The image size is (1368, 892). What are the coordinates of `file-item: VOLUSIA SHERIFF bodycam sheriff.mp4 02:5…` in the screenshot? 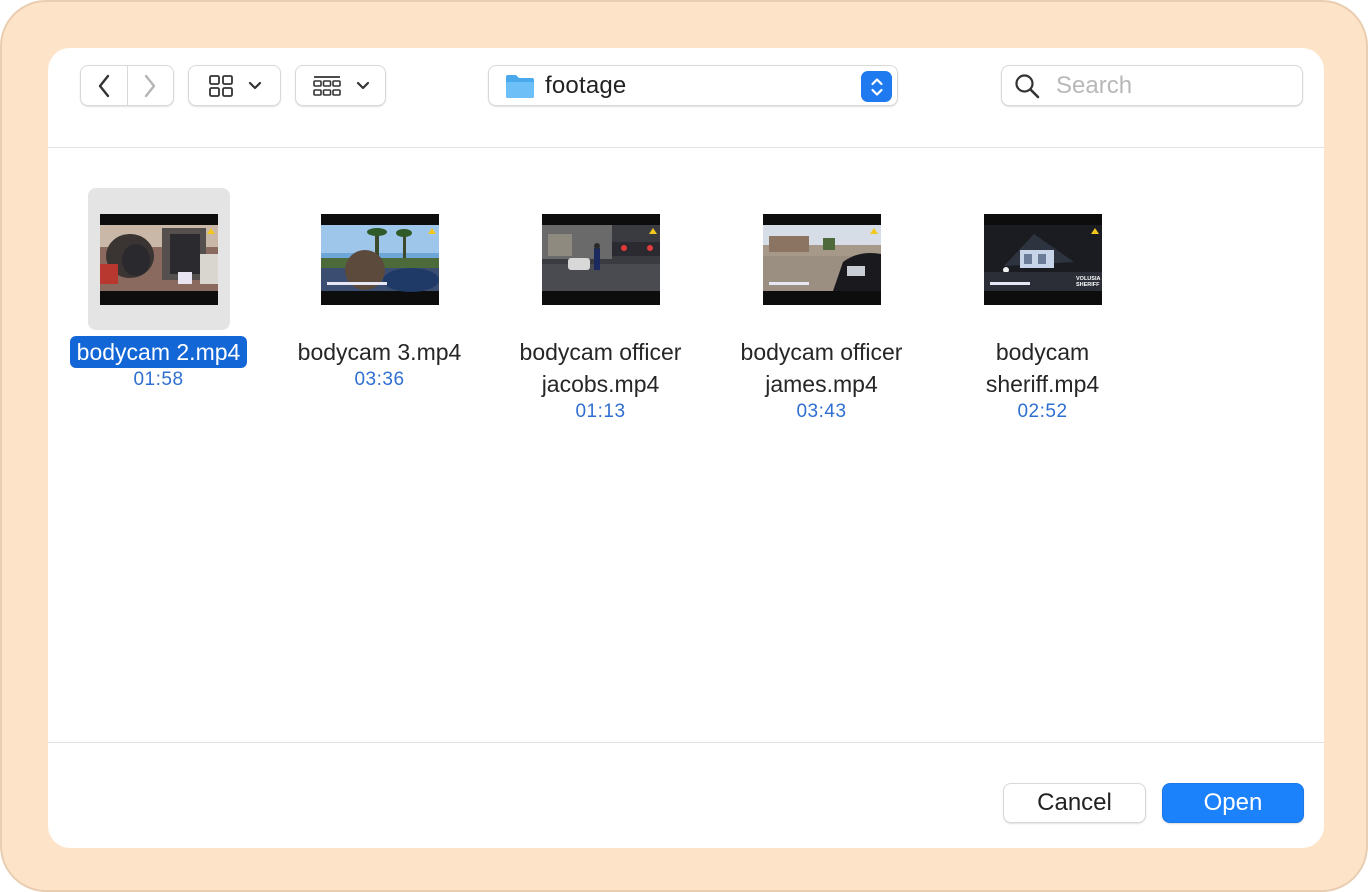 It's located at (1042, 305).